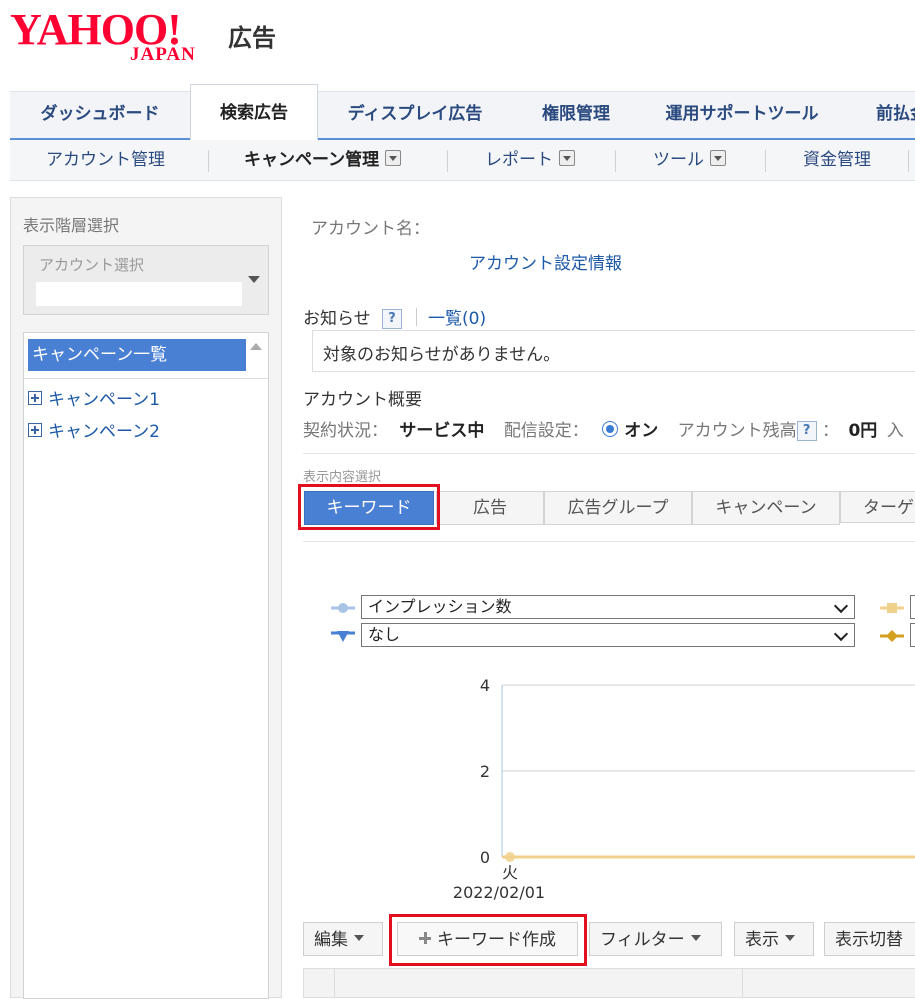 This screenshot has height=999, width=915. I want to click on campaign-item: キャンペーン2, so click(94, 429).